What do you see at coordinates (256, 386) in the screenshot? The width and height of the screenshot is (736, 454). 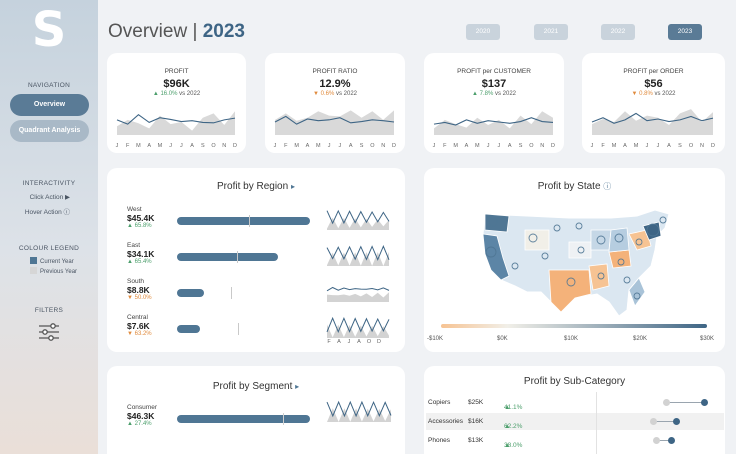 I see `segment-chart-title: Profit by Segment ▸` at bounding box center [256, 386].